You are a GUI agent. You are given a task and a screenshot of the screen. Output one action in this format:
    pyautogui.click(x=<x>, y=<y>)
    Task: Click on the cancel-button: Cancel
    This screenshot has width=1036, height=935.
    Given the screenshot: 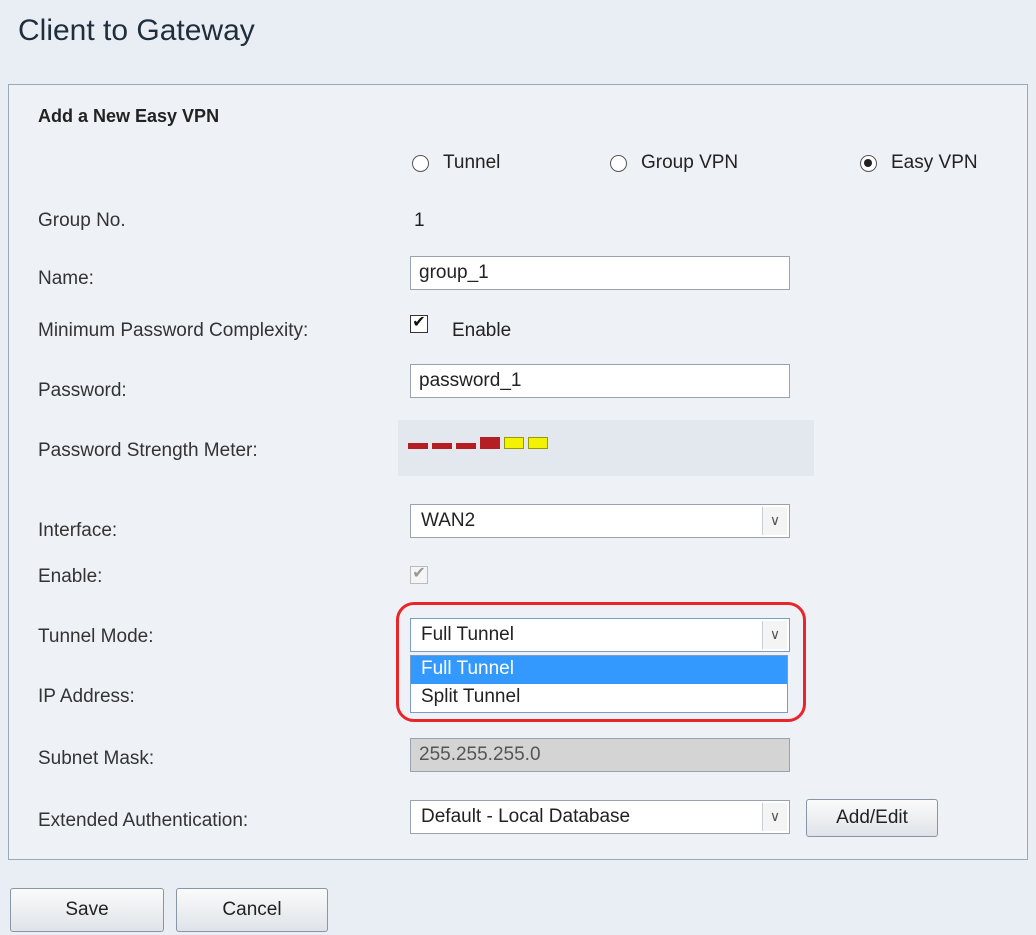 What is the action you would take?
    pyautogui.click(x=252, y=910)
    